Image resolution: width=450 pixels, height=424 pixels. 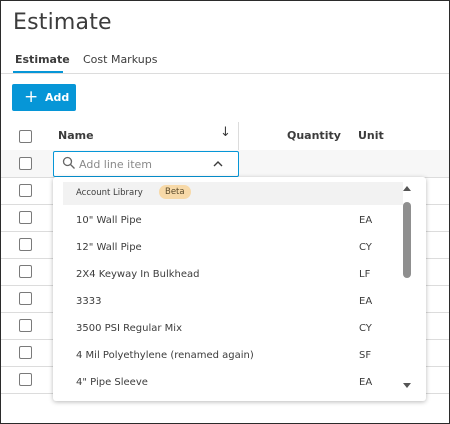 I want to click on dropdown-option: 4" Pipe Sleeve EA, so click(x=225, y=382).